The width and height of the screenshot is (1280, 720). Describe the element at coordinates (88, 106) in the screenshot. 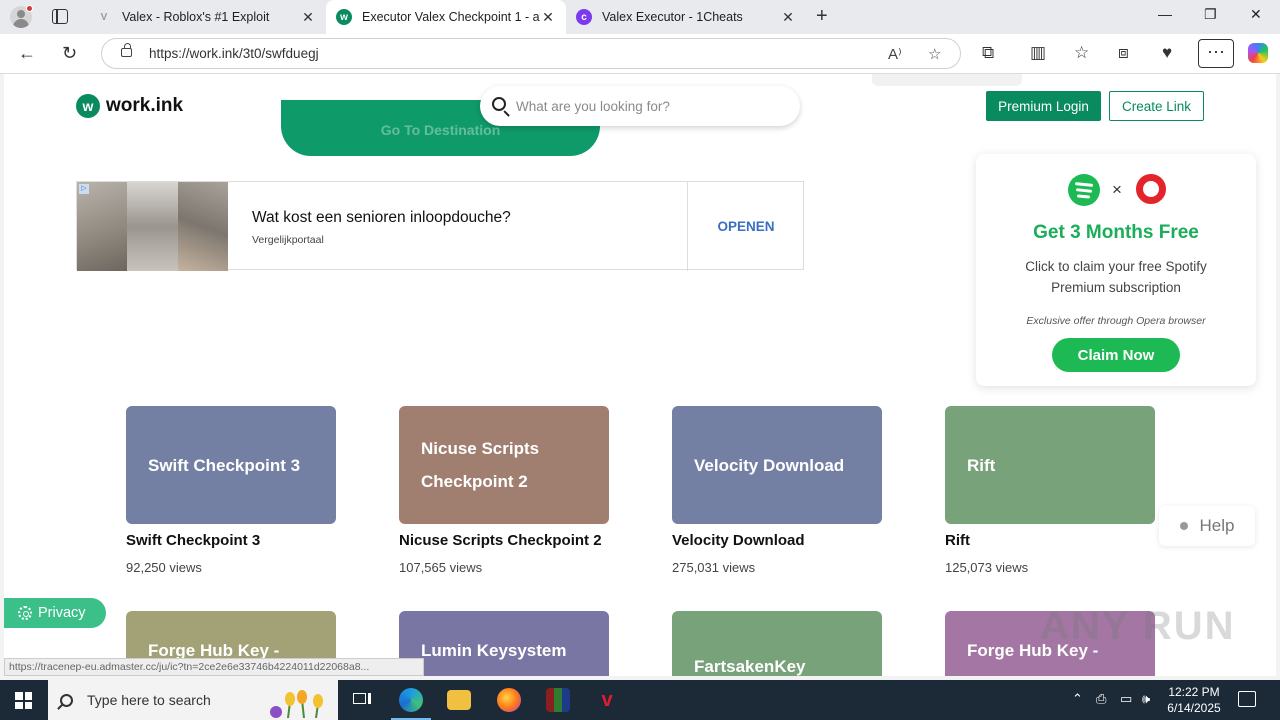

I see `workink-logo-icon: w` at that location.